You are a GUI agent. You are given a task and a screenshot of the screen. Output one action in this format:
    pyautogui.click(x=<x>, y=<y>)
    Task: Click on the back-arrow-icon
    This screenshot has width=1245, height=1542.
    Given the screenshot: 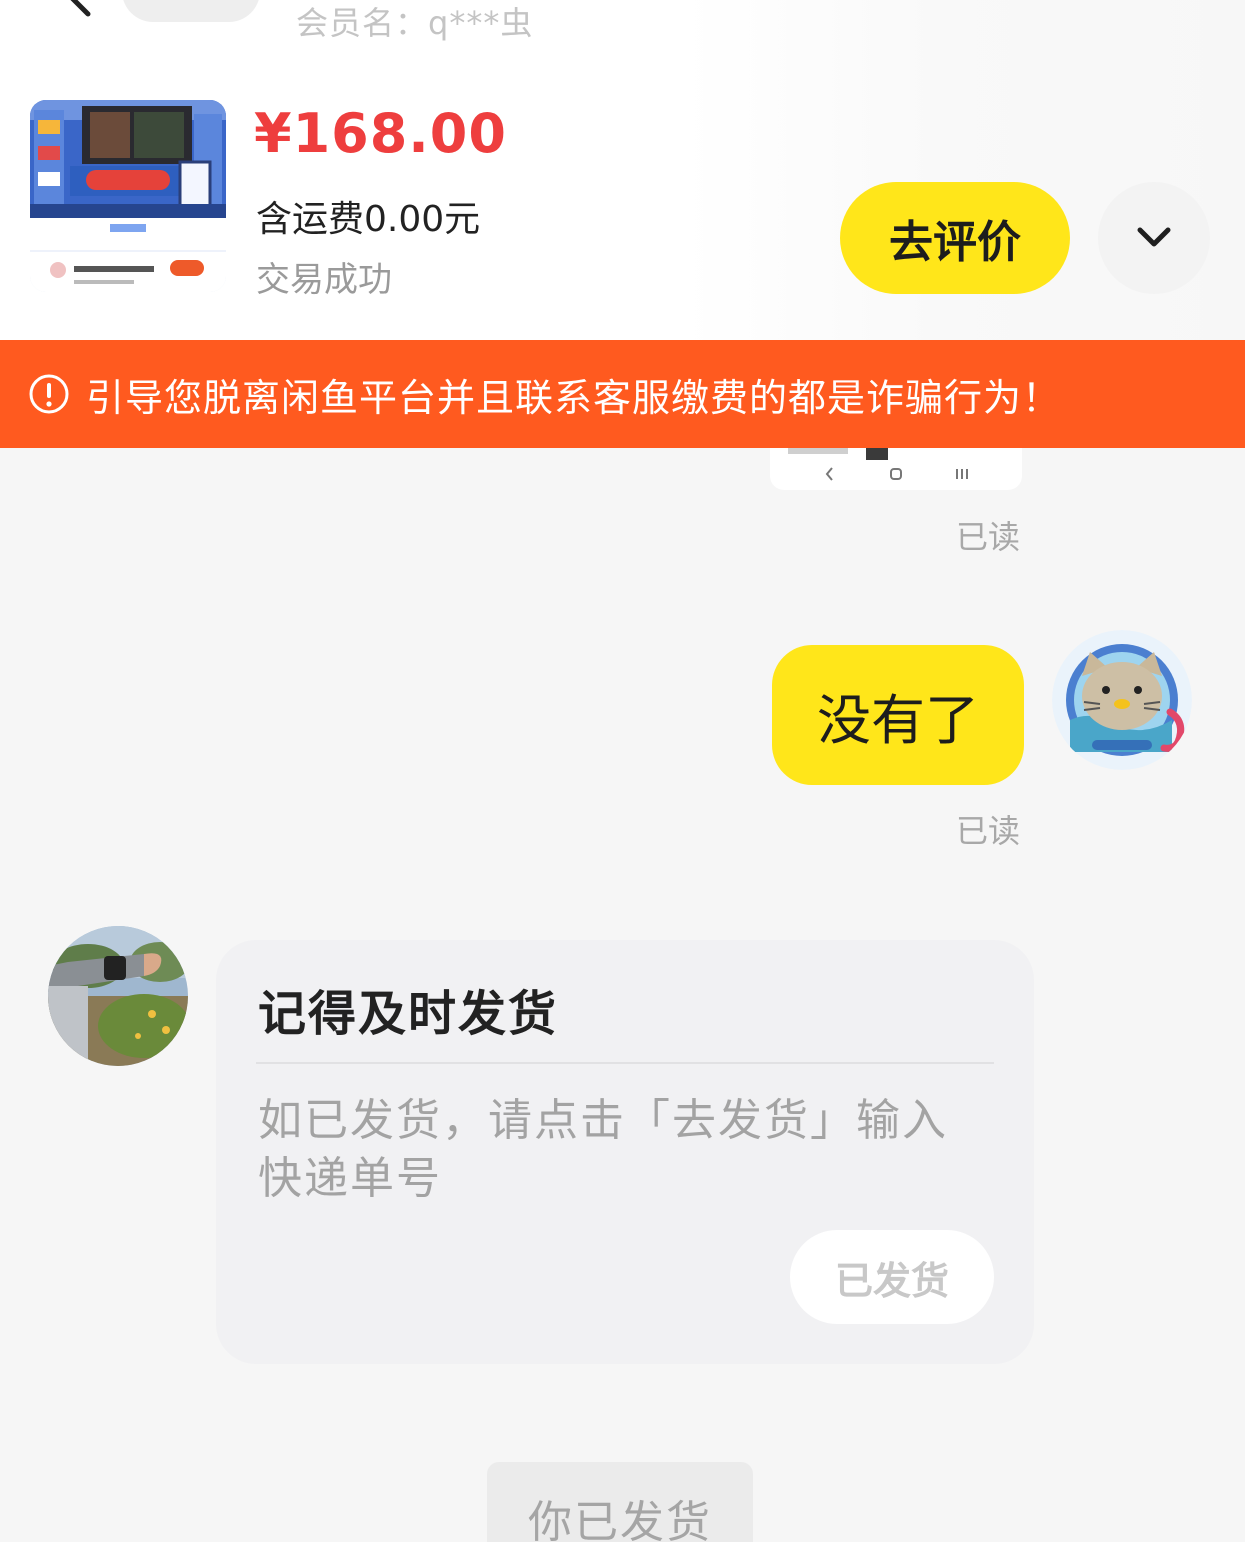 What is the action you would take?
    pyautogui.click(x=82, y=9)
    